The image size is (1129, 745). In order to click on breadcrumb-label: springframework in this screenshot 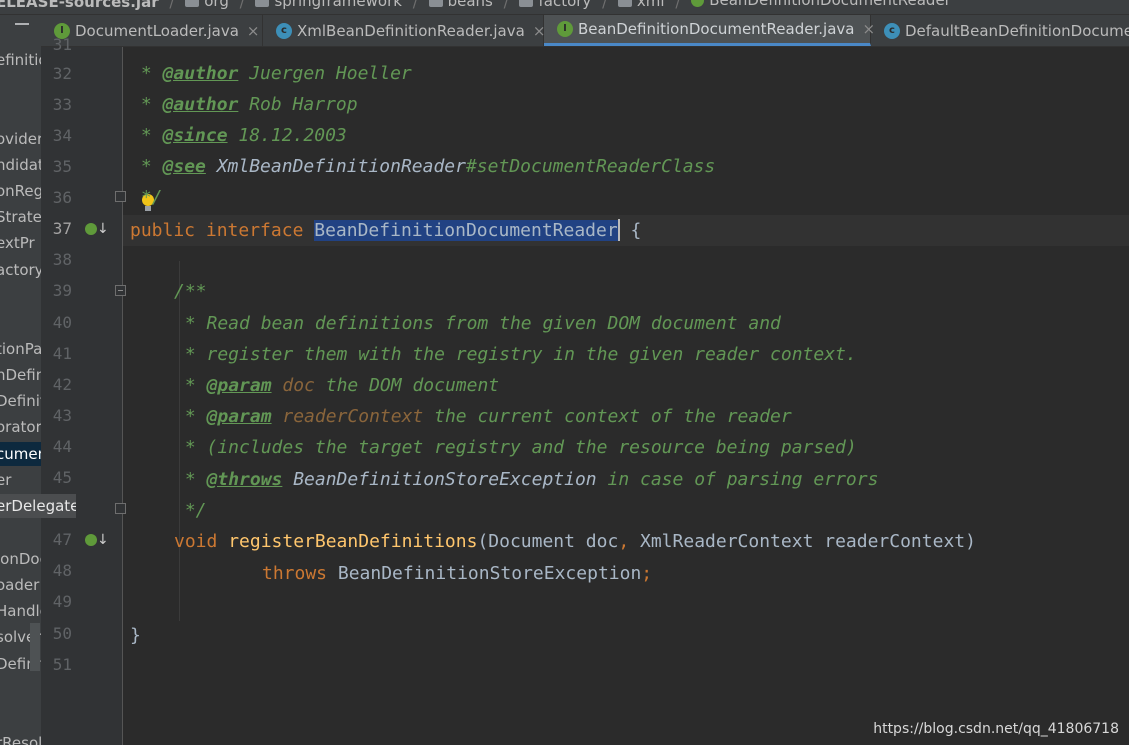, I will do `click(338, 5)`.